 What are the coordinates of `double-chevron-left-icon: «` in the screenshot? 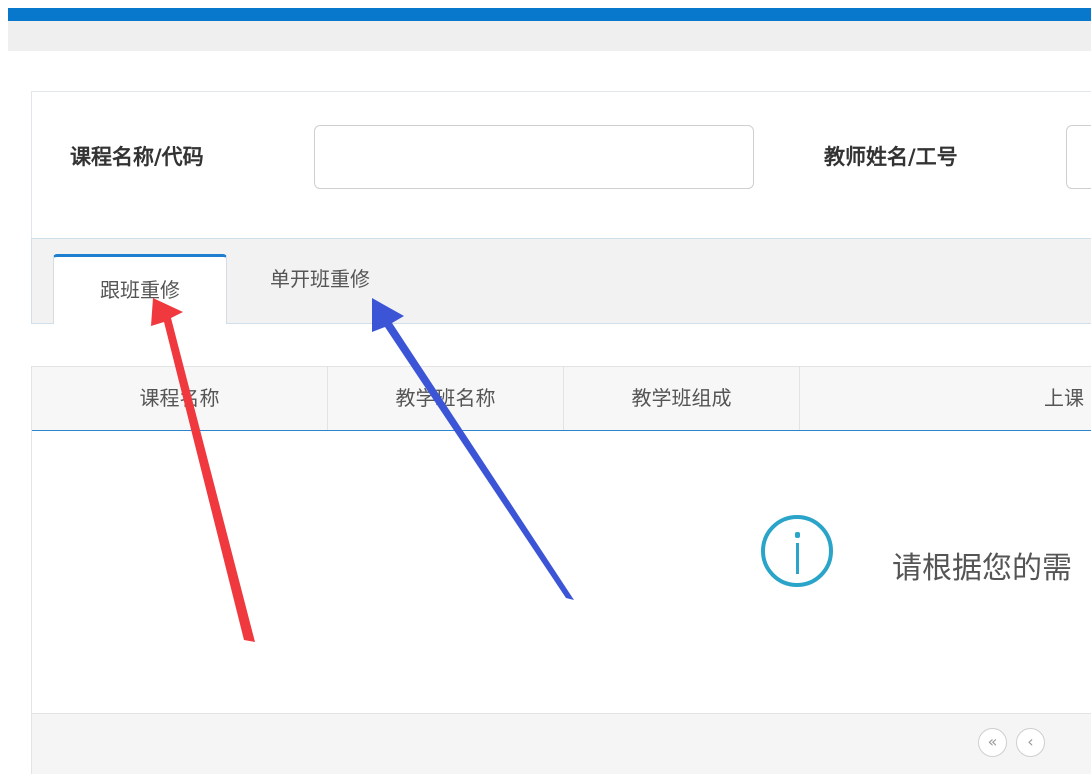 It's located at (992, 742).